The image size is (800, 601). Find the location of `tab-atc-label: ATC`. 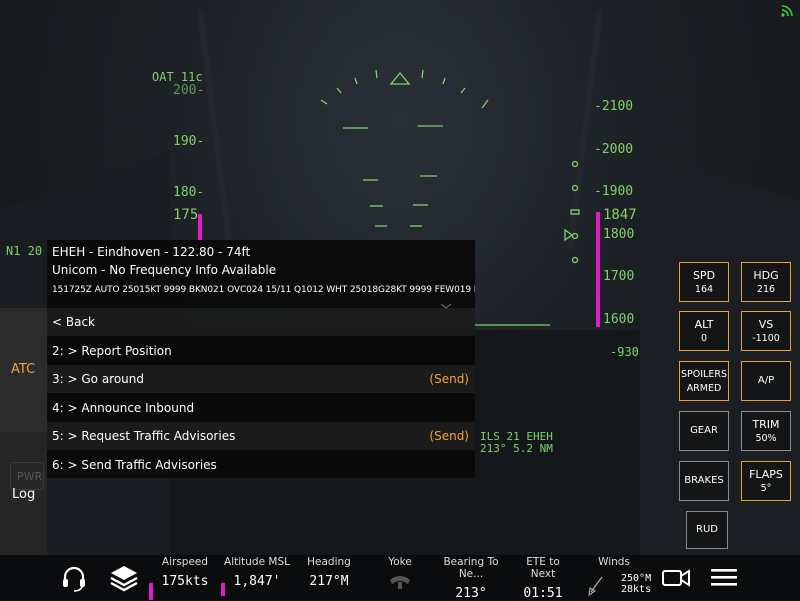

tab-atc-label: ATC is located at coordinates (23, 369).